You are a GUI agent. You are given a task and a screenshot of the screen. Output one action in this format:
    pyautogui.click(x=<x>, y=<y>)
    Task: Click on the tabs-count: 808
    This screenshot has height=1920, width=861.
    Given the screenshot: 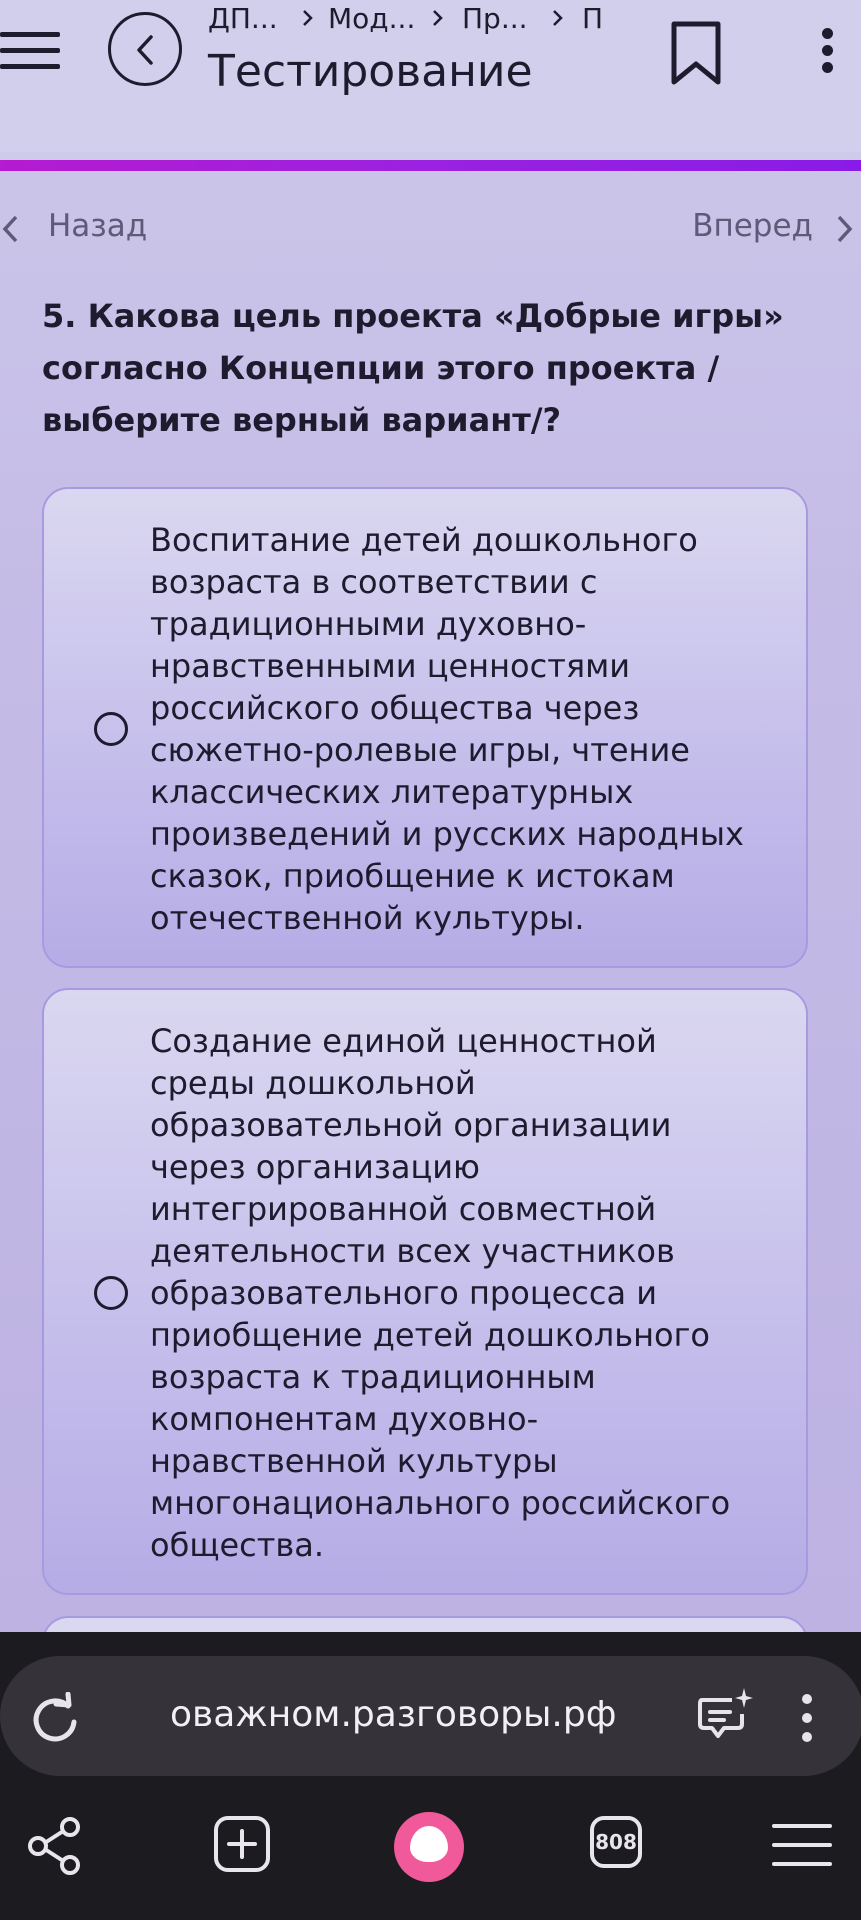 What is the action you would take?
    pyautogui.click(x=616, y=1842)
    